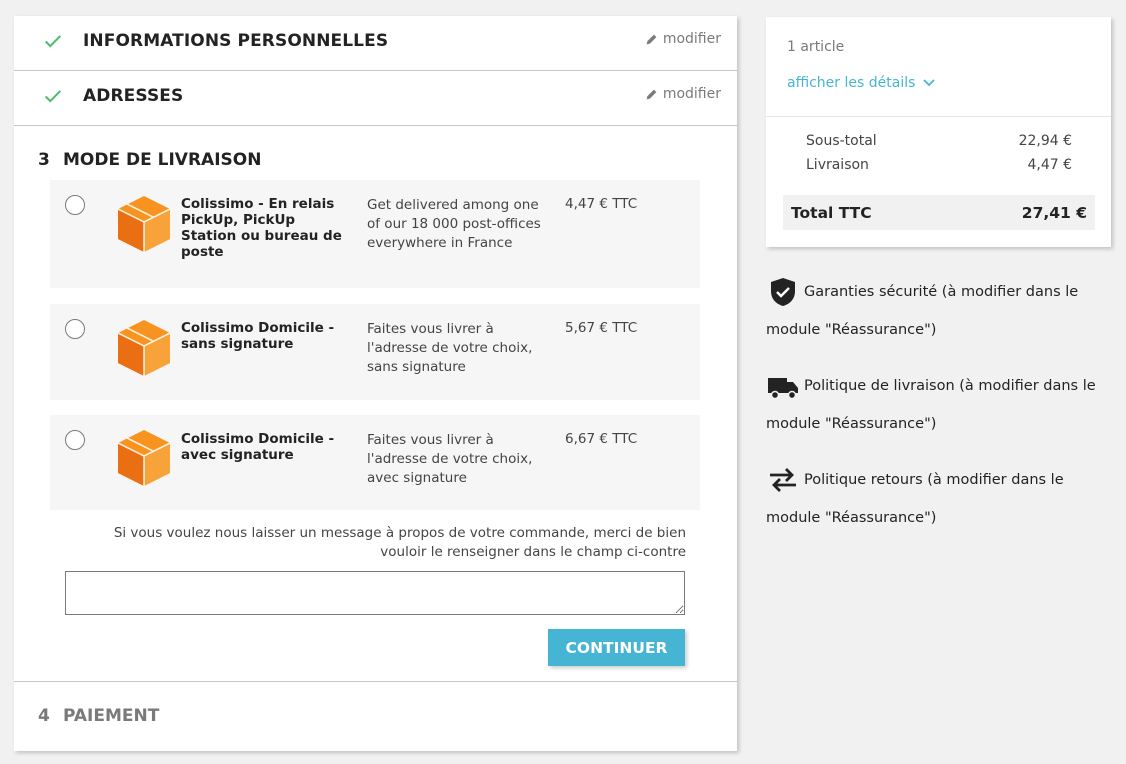 The height and width of the screenshot is (764, 1126). What do you see at coordinates (44, 160) in the screenshot?
I see `step-number: 3` at bounding box center [44, 160].